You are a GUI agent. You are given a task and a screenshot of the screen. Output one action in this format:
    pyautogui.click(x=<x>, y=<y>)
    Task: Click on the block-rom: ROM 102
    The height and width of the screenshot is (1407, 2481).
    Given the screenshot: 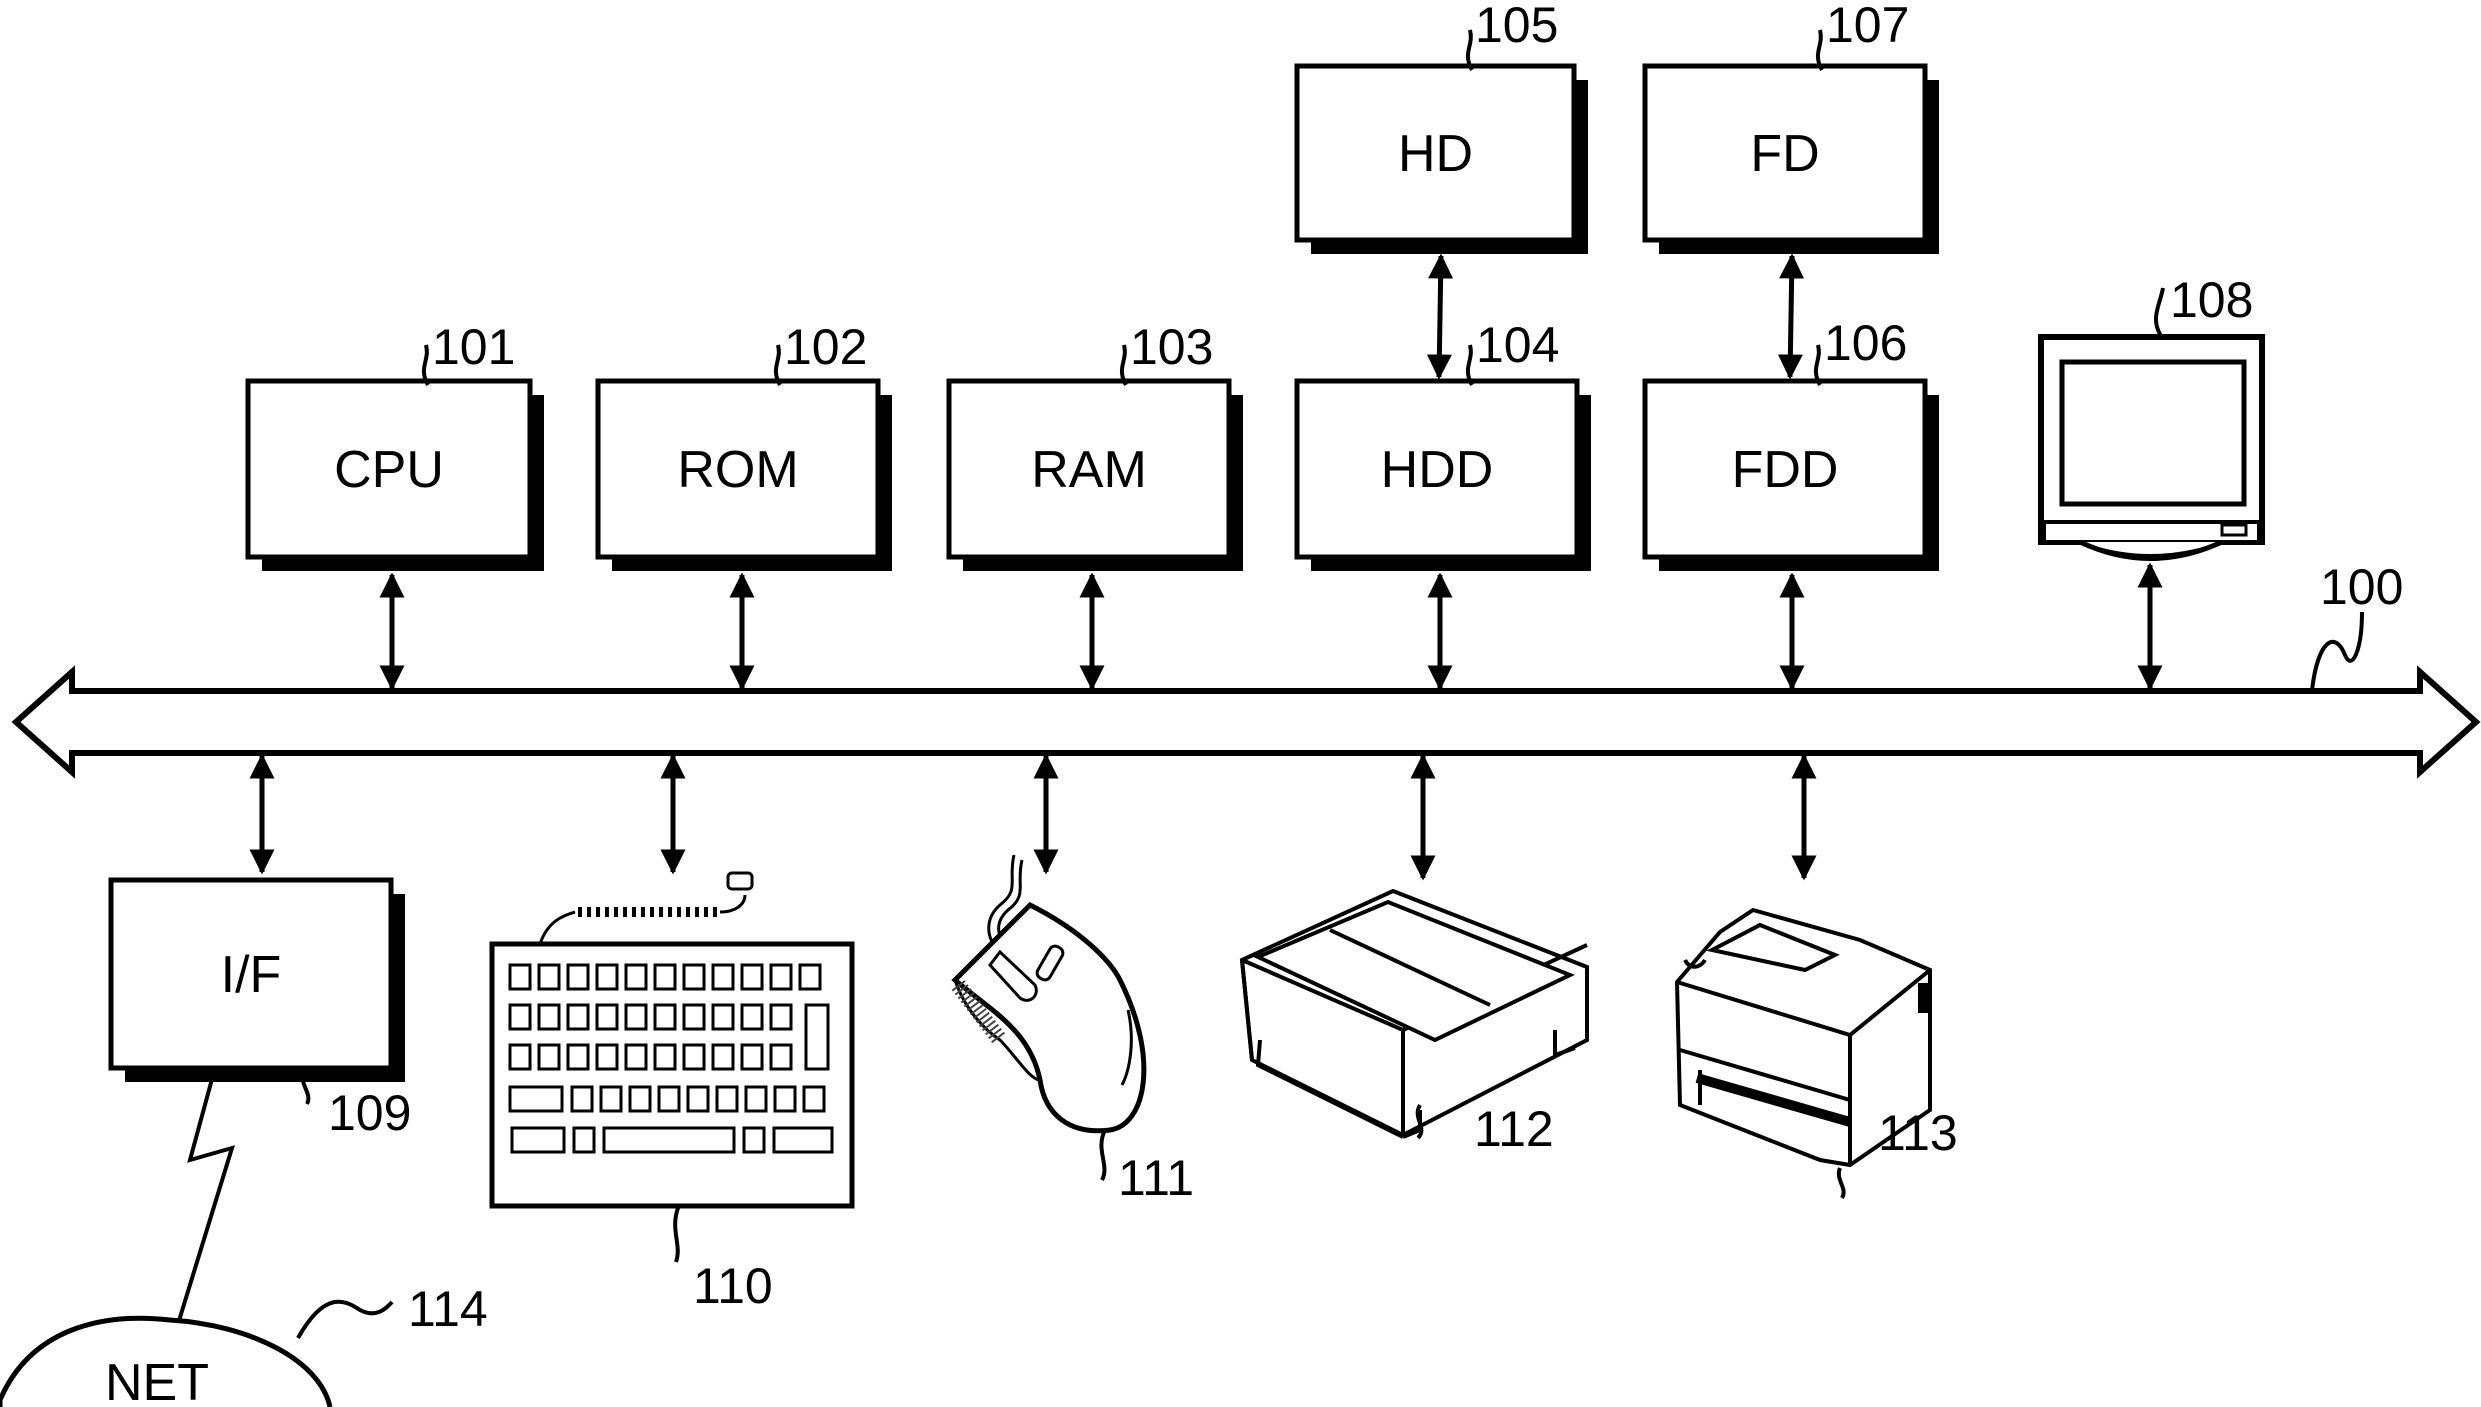 What is the action you would take?
    pyautogui.click(x=743, y=445)
    